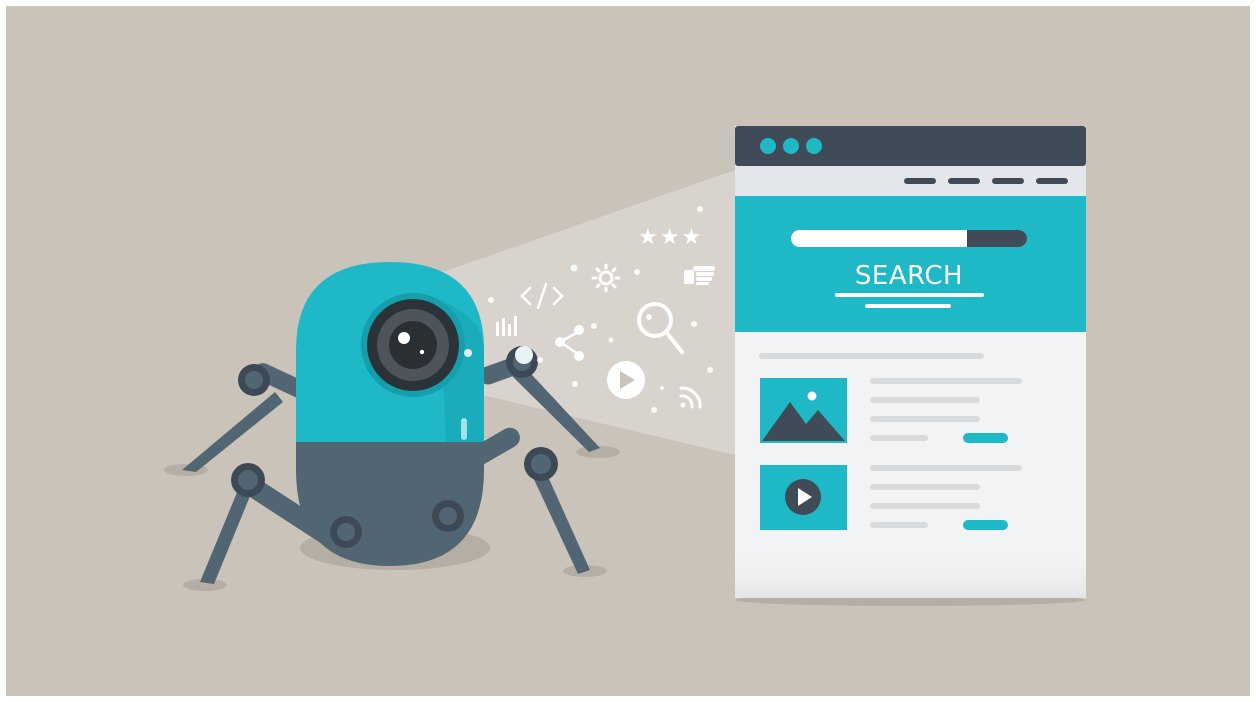 This screenshot has height=702, width=1256. What do you see at coordinates (626, 380) in the screenshot?
I see `play-icon` at bounding box center [626, 380].